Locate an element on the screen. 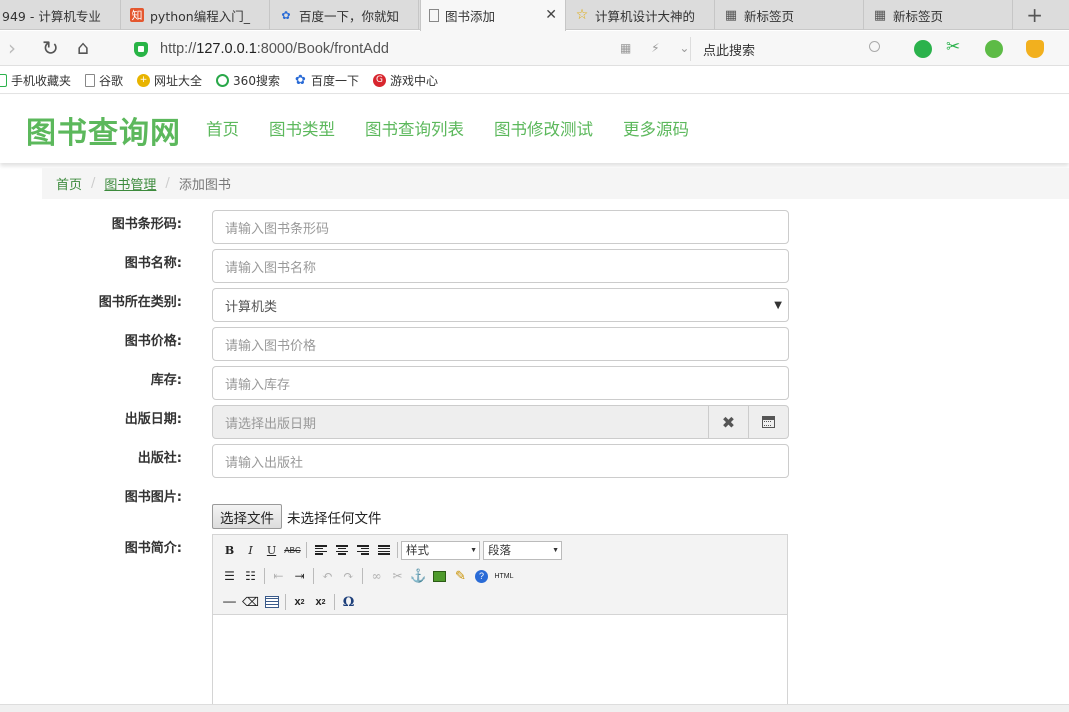 The height and width of the screenshot is (712, 1069). bookmark-label: 谷歌 is located at coordinates (111, 80).